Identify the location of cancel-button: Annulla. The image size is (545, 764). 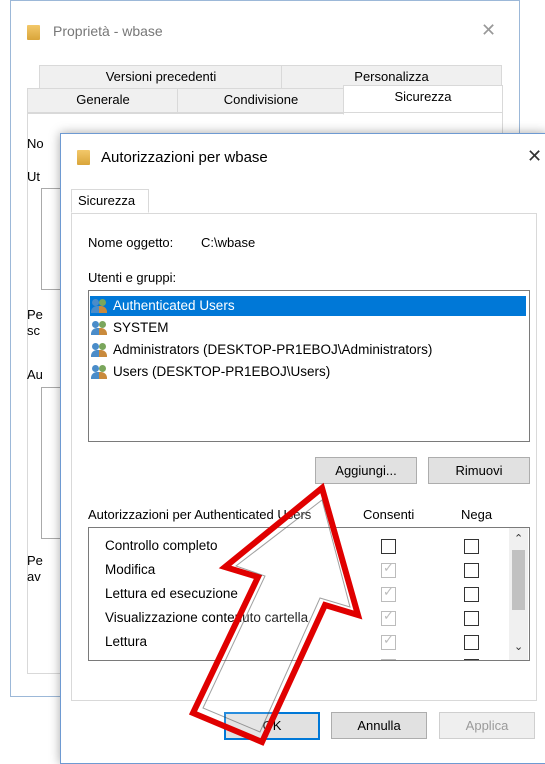
(379, 725).